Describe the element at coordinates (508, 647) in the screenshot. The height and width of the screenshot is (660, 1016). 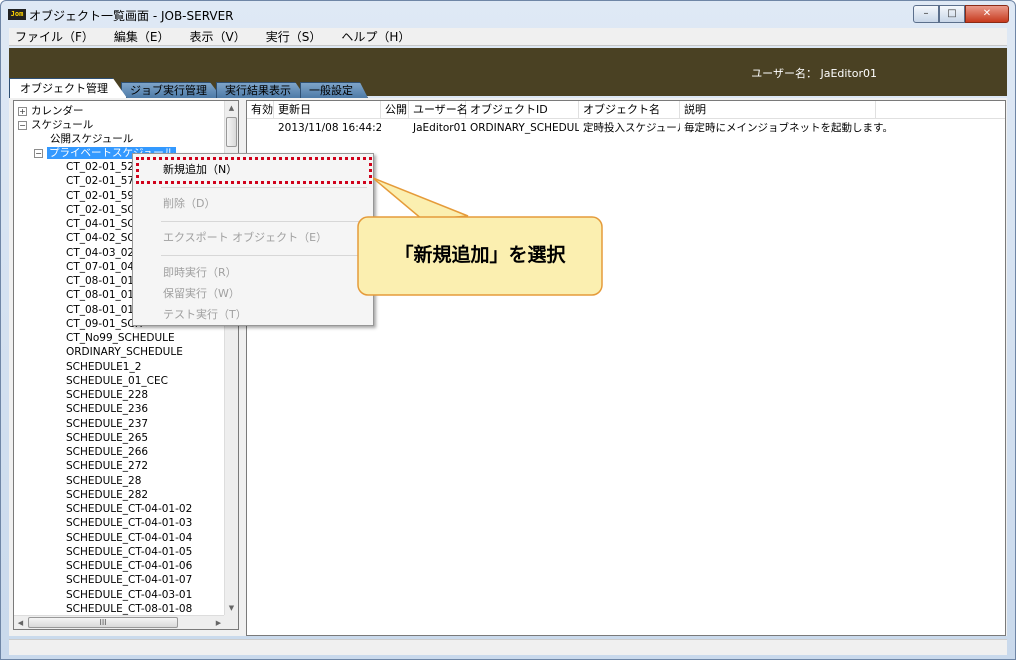
I see `status-bar` at that location.